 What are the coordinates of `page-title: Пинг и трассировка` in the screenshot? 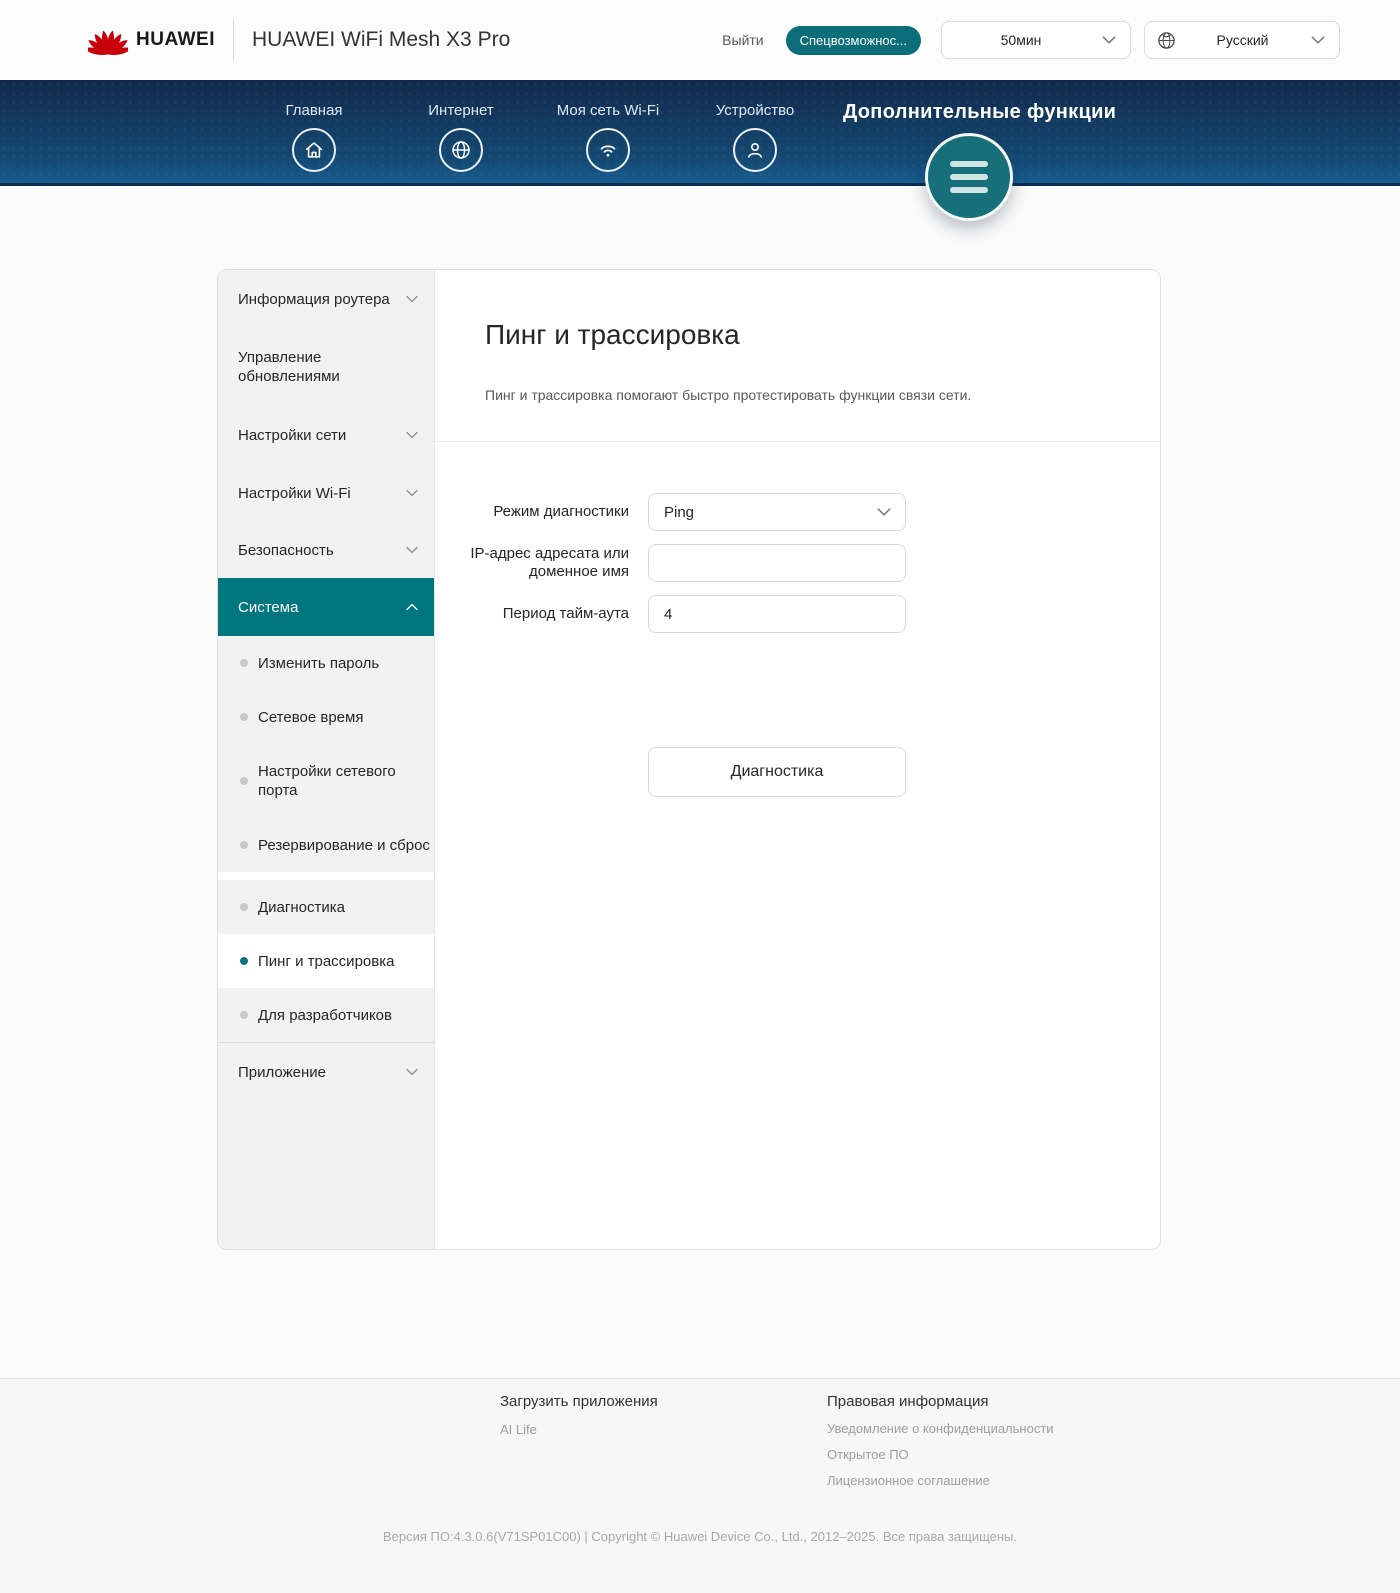 It's located at (612, 334).